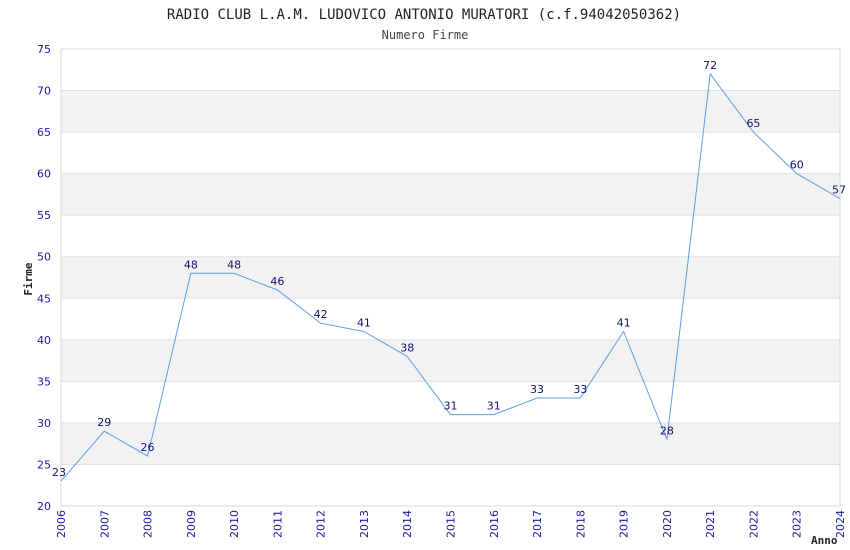 The image size is (850, 550). What do you see at coordinates (44, 464) in the screenshot?
I see `y-tick-label: 25` at bounding box center [44, 464].